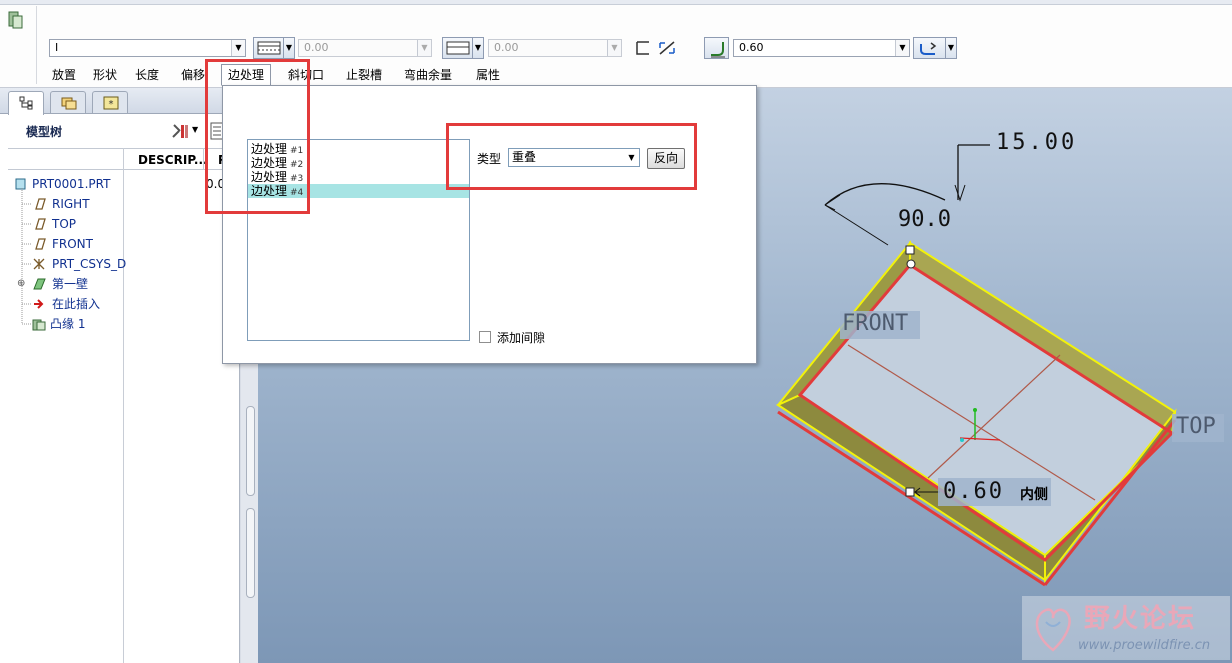  Describe the element at coordinates (856, 225) in the screenshot. I see `dimension-leader` at that location.